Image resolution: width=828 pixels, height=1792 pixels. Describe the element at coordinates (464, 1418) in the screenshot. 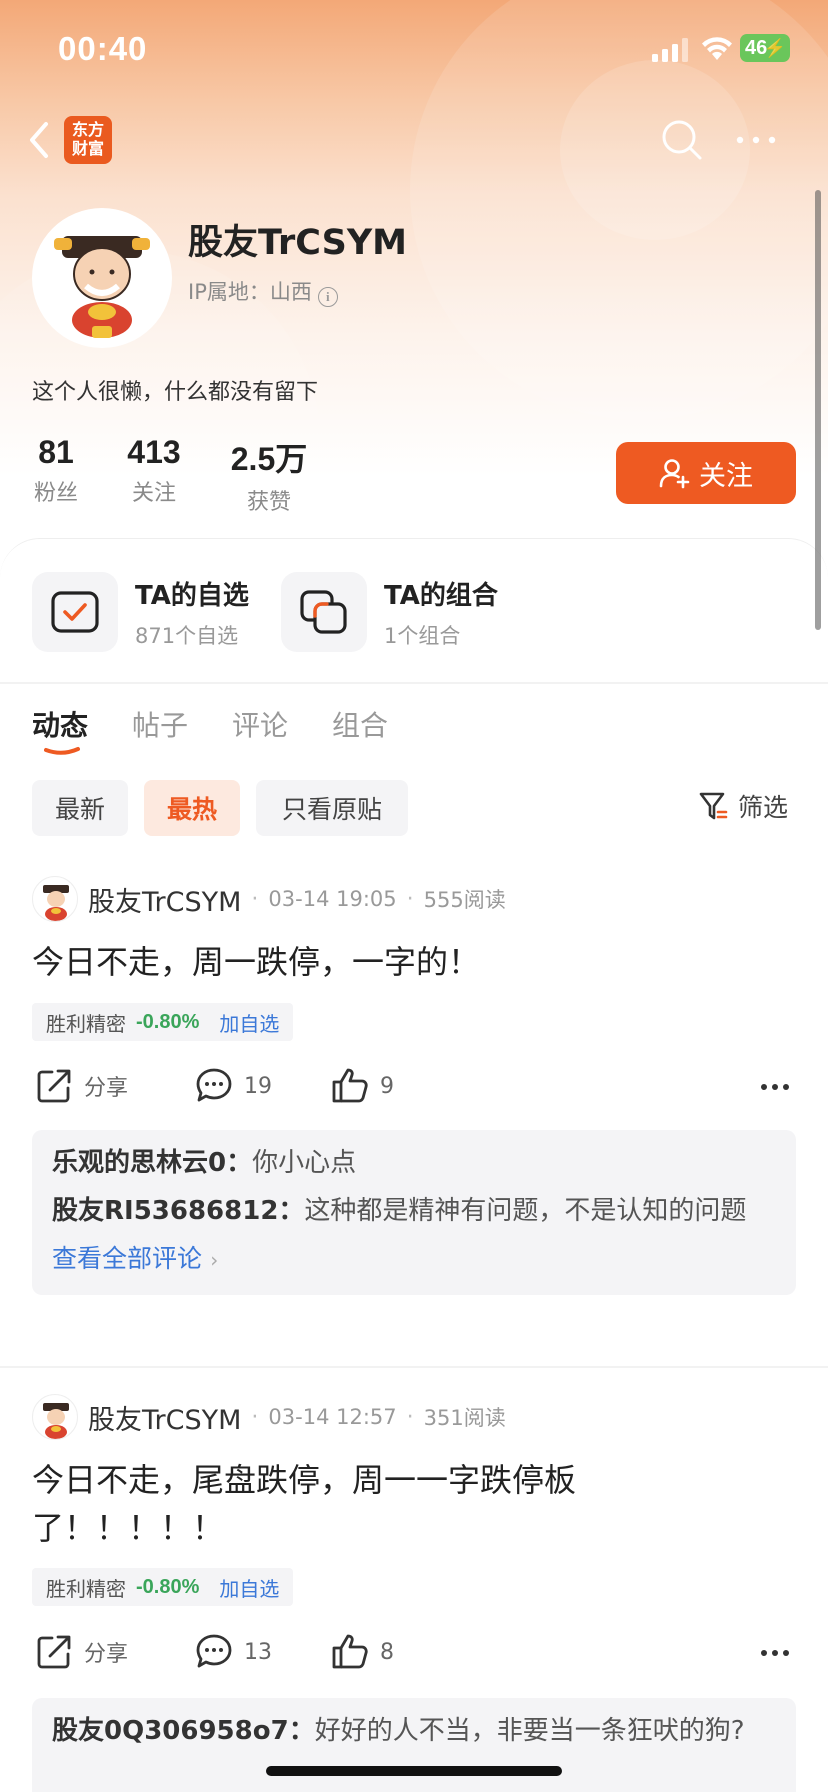

I see `post-reads: 351阅读` at that location.